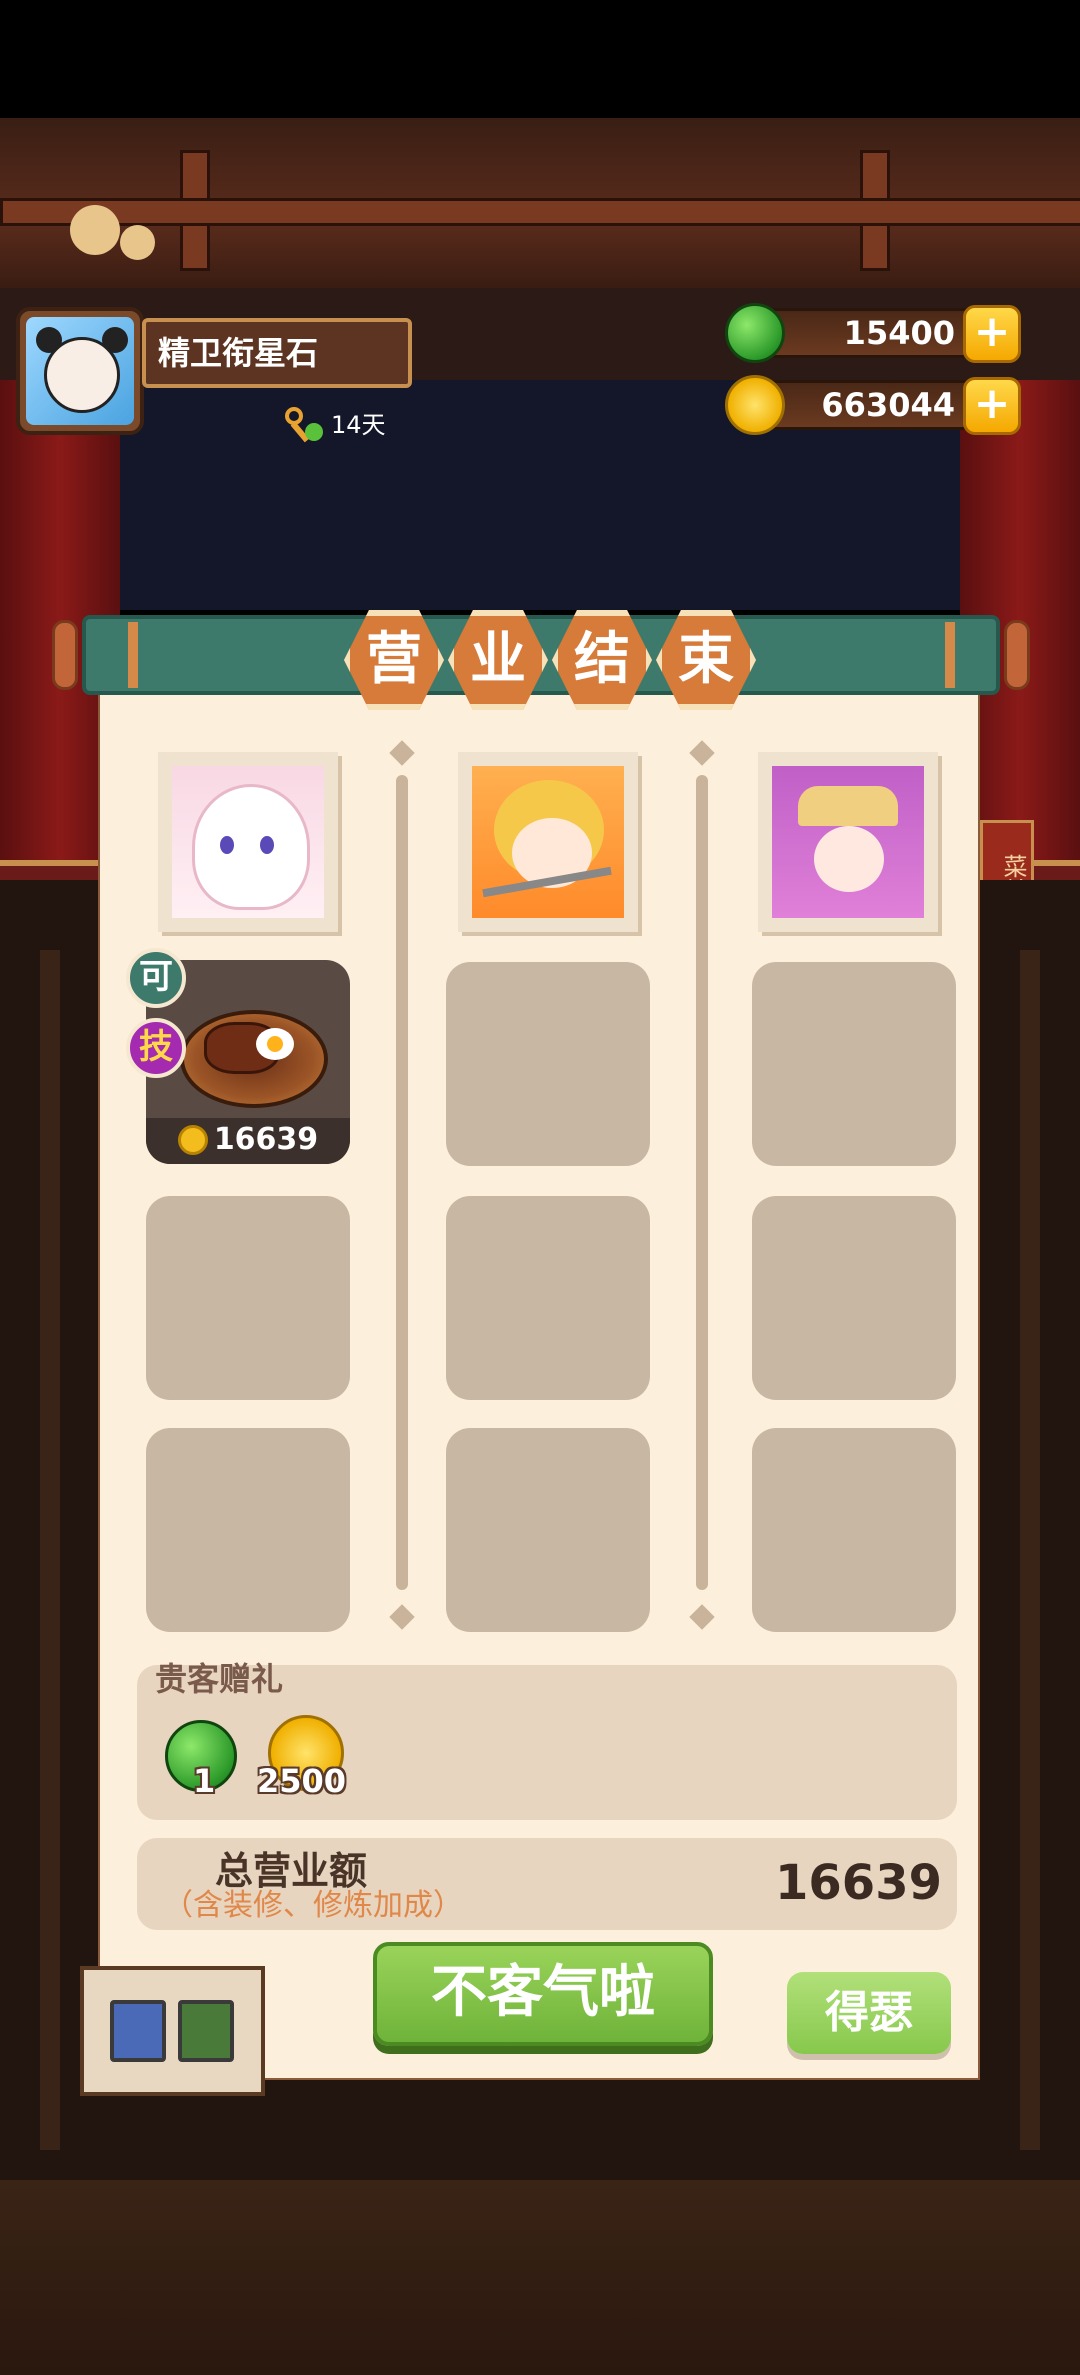 This screenshot has height=2375, width=1080. Describe the element at coordinates (899, 333) in the screenshot. I see `gem-count: 15400` at that location.